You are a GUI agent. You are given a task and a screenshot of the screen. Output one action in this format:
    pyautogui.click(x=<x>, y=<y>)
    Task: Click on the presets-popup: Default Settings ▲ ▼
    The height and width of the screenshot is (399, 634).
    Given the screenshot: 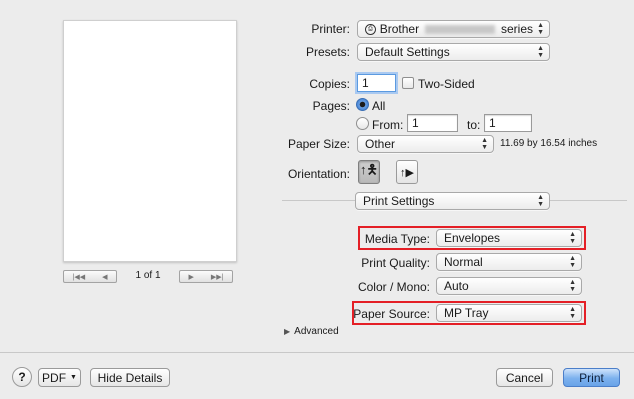 What is the action you would take?
    pyautogui.click(x=453, y=52)
    